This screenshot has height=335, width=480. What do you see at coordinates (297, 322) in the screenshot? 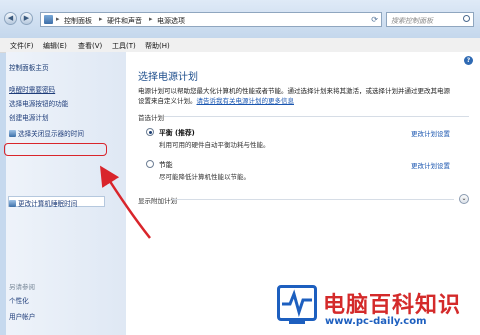
I see `monitor-stand` at bounding box center [297, 322].